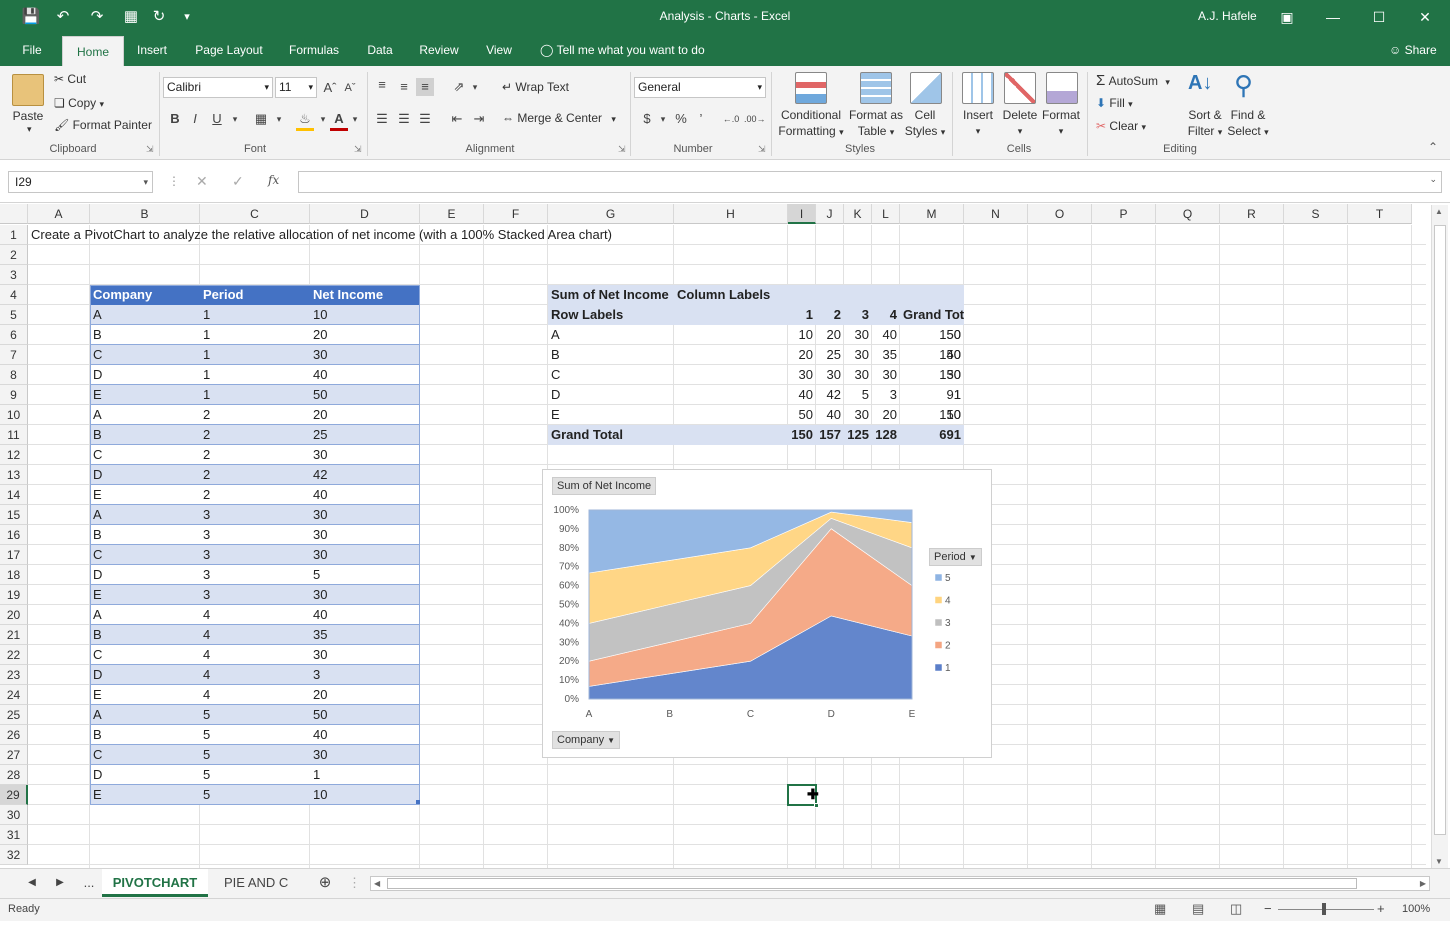 The image size is (1450, 925). I want to click on cut-button: ✂ Cut, so click(70, 79).